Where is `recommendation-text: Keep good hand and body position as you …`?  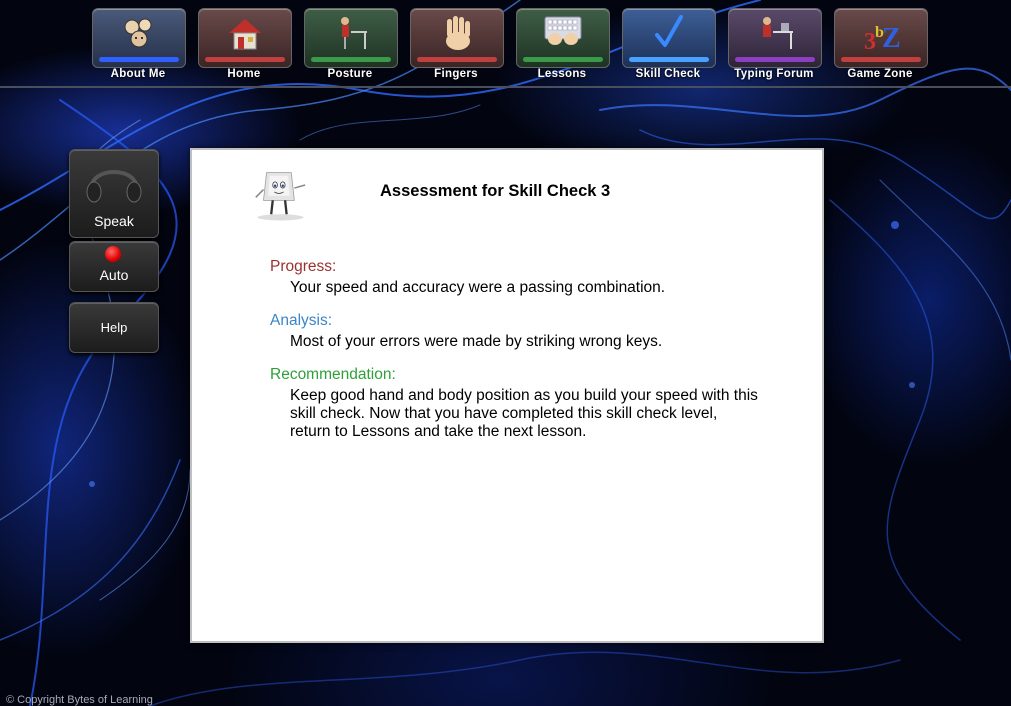 recommendation-text: Keep good hand and body position as you … is located at coordinates (524, 413).